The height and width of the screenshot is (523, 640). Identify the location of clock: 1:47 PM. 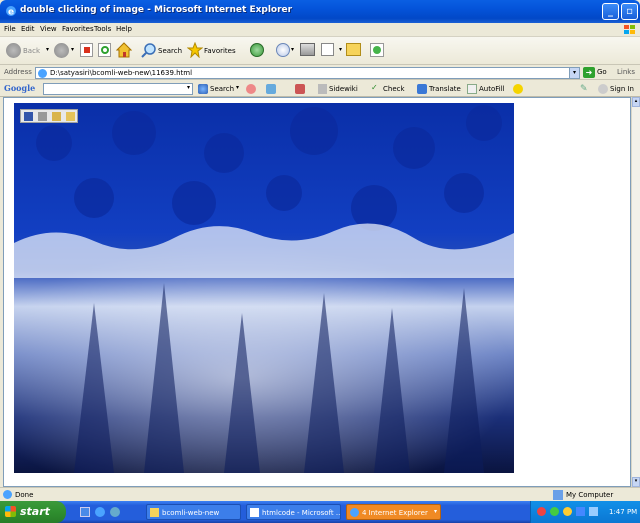
(623, 512).